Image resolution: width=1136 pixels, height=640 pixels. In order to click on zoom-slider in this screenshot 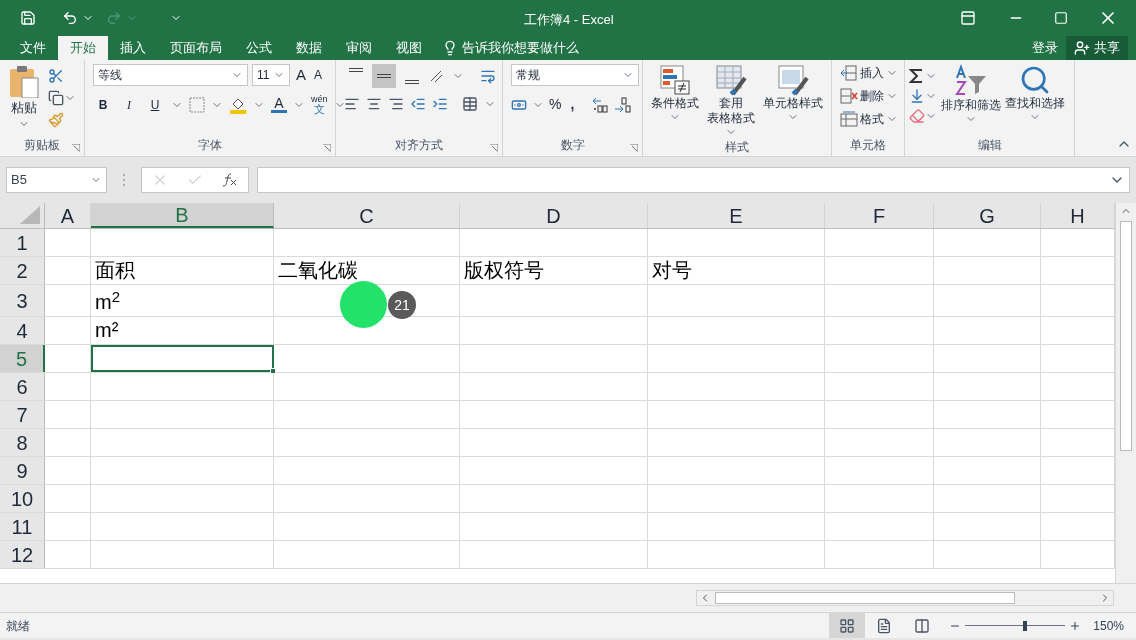, I will do `click(1015, 625)`.